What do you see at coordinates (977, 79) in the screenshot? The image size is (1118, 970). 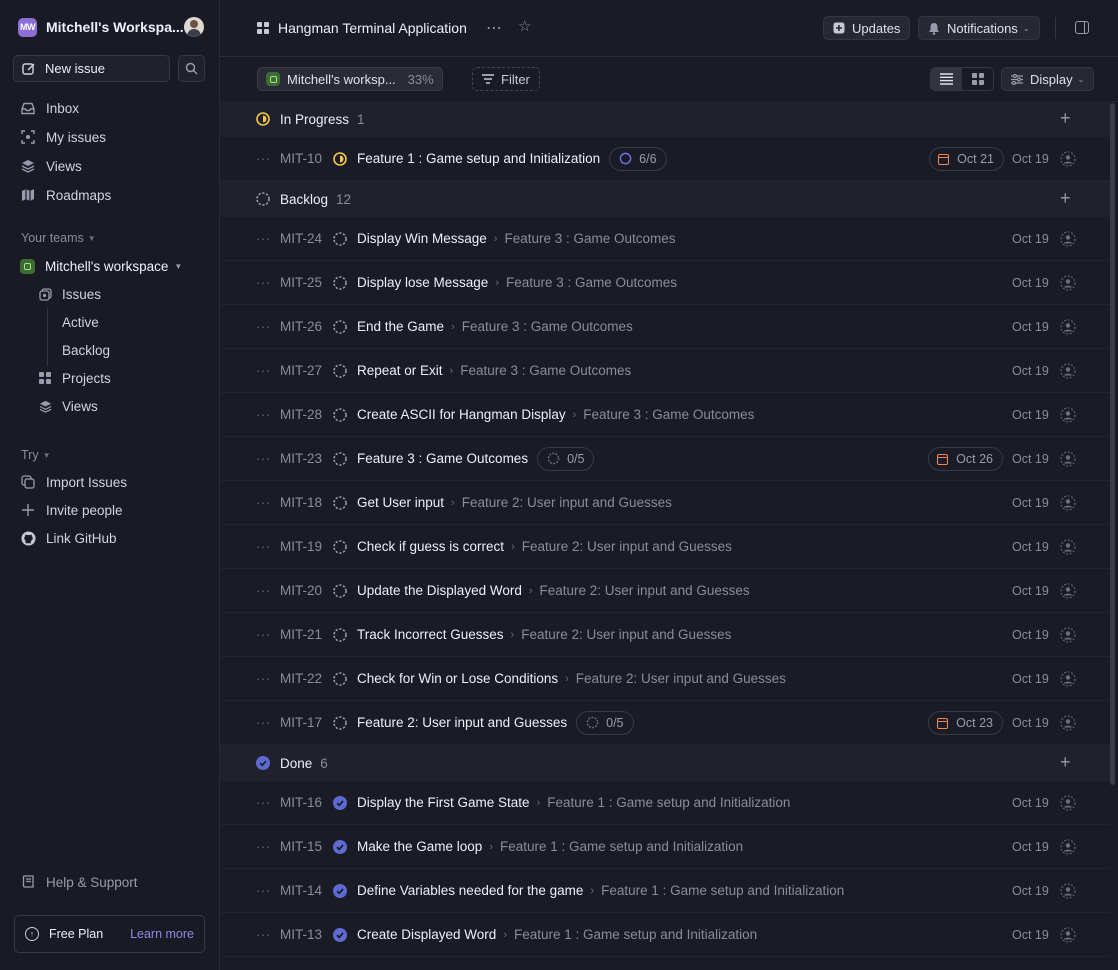 I see `board-view-button` at bounding box center [977, 79].